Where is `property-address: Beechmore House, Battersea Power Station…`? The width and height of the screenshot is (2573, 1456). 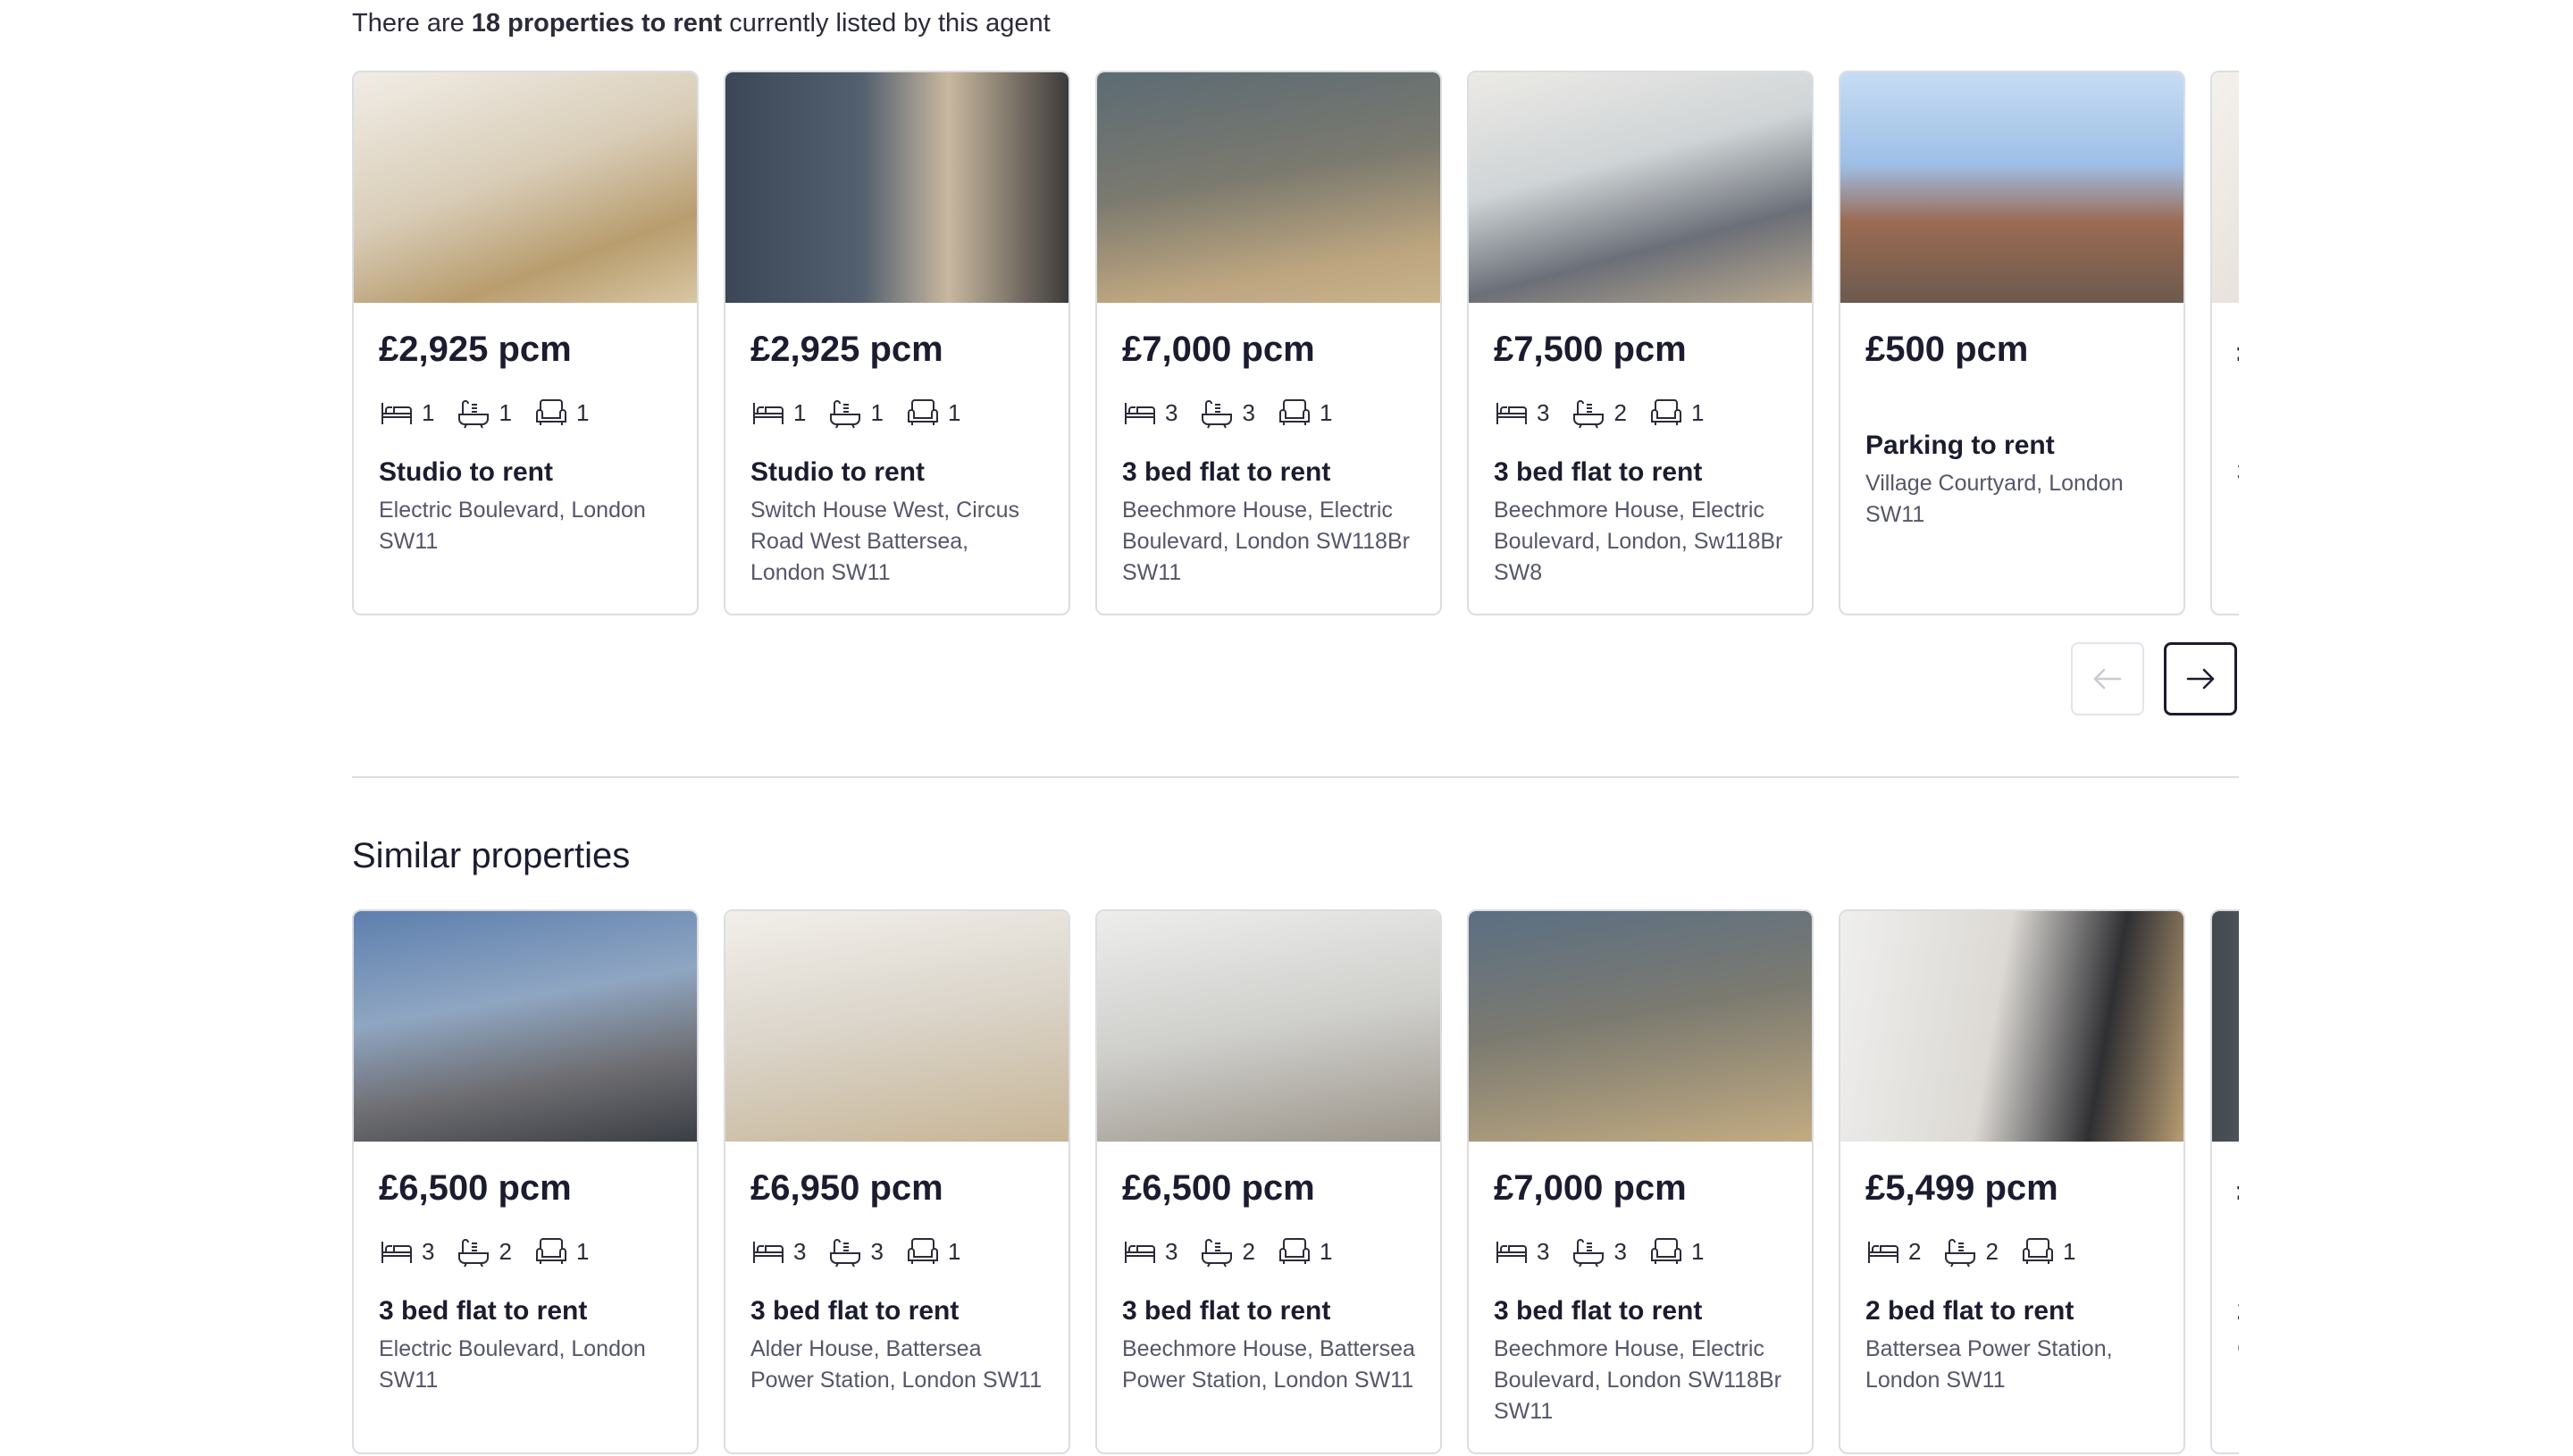
property-address: Beechmore House, Battersea Power Station… is located at coordinates (1268, 1364).